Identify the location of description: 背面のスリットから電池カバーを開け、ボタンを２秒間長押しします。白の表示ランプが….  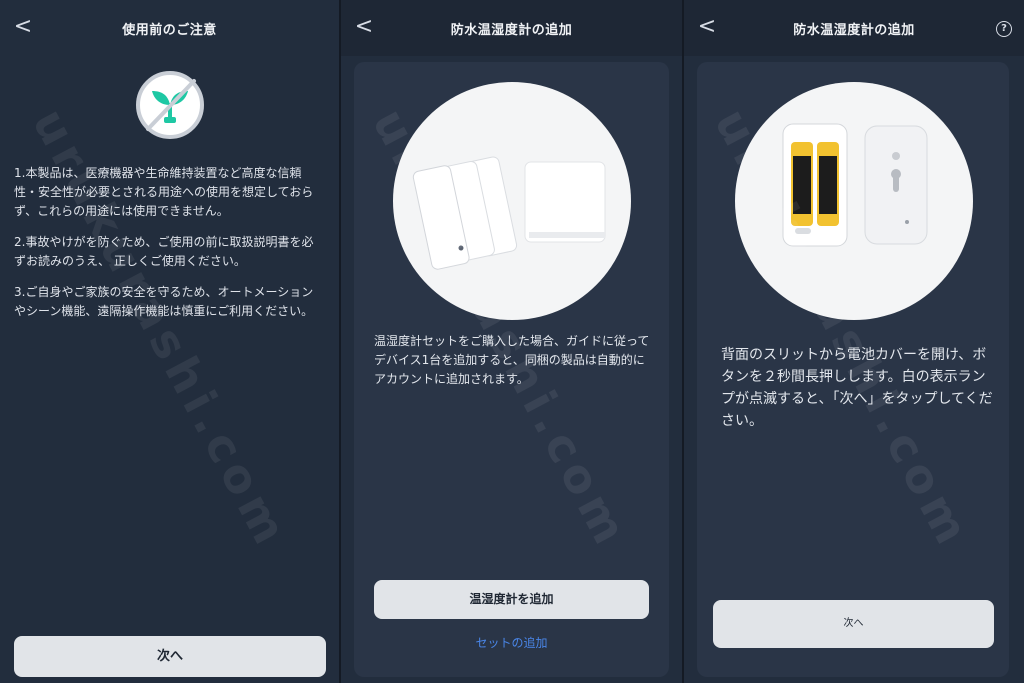
(857, 388).